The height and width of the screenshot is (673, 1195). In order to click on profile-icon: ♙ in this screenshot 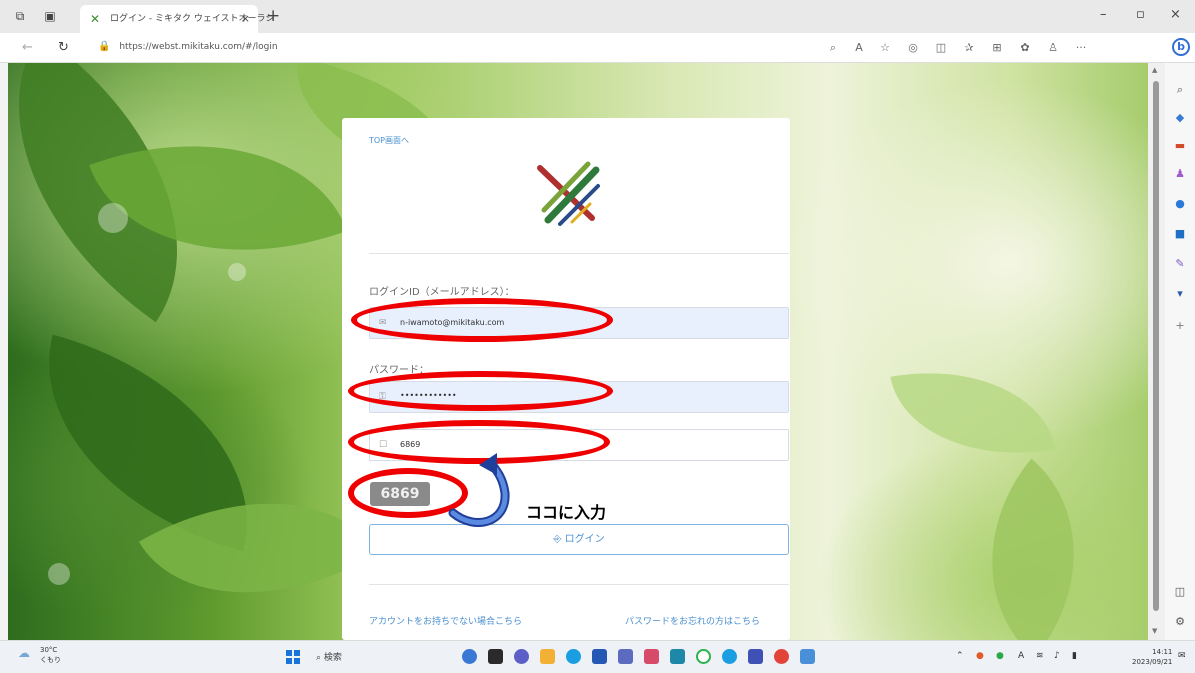, I will do `click(1053, 47)`.